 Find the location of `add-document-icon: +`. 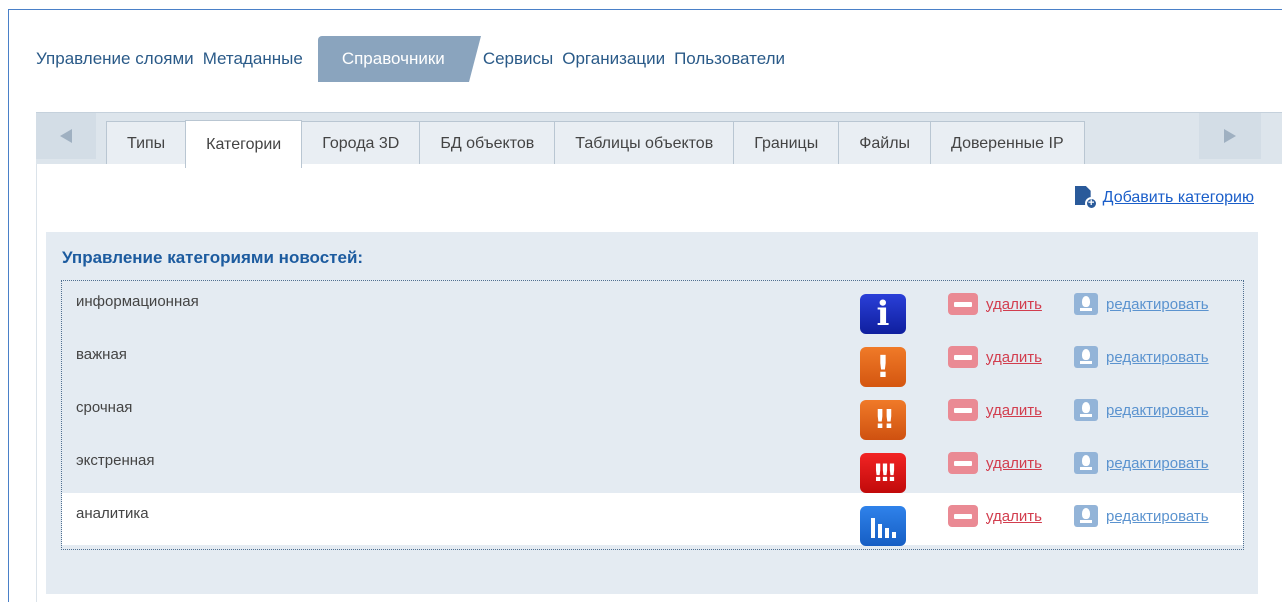

add-document-icon: + is located at coordinates (1086, 198).